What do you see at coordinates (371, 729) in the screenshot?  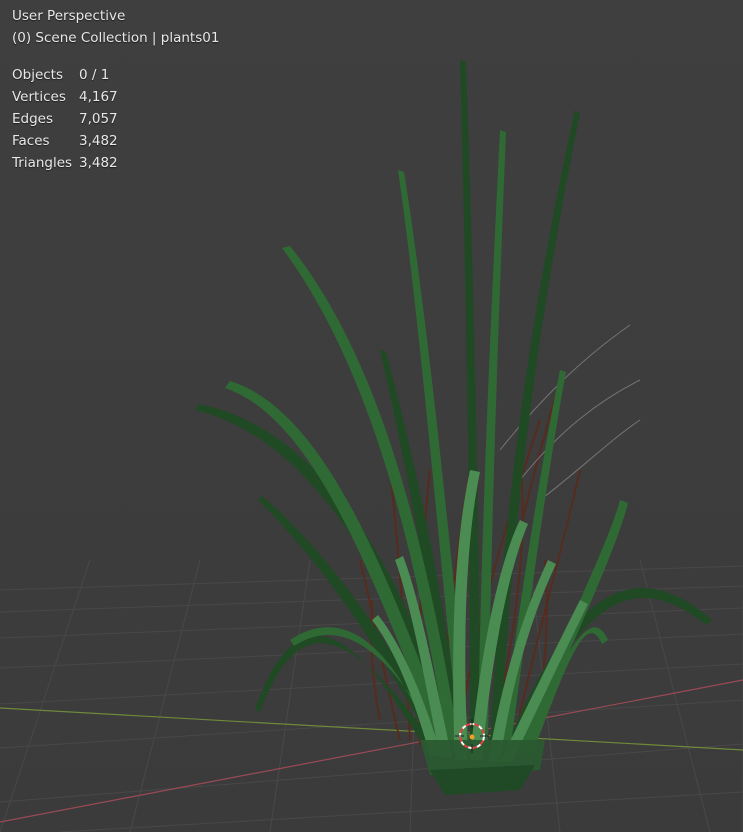 I see `y-axis-line` at bounding box center [371, 729].